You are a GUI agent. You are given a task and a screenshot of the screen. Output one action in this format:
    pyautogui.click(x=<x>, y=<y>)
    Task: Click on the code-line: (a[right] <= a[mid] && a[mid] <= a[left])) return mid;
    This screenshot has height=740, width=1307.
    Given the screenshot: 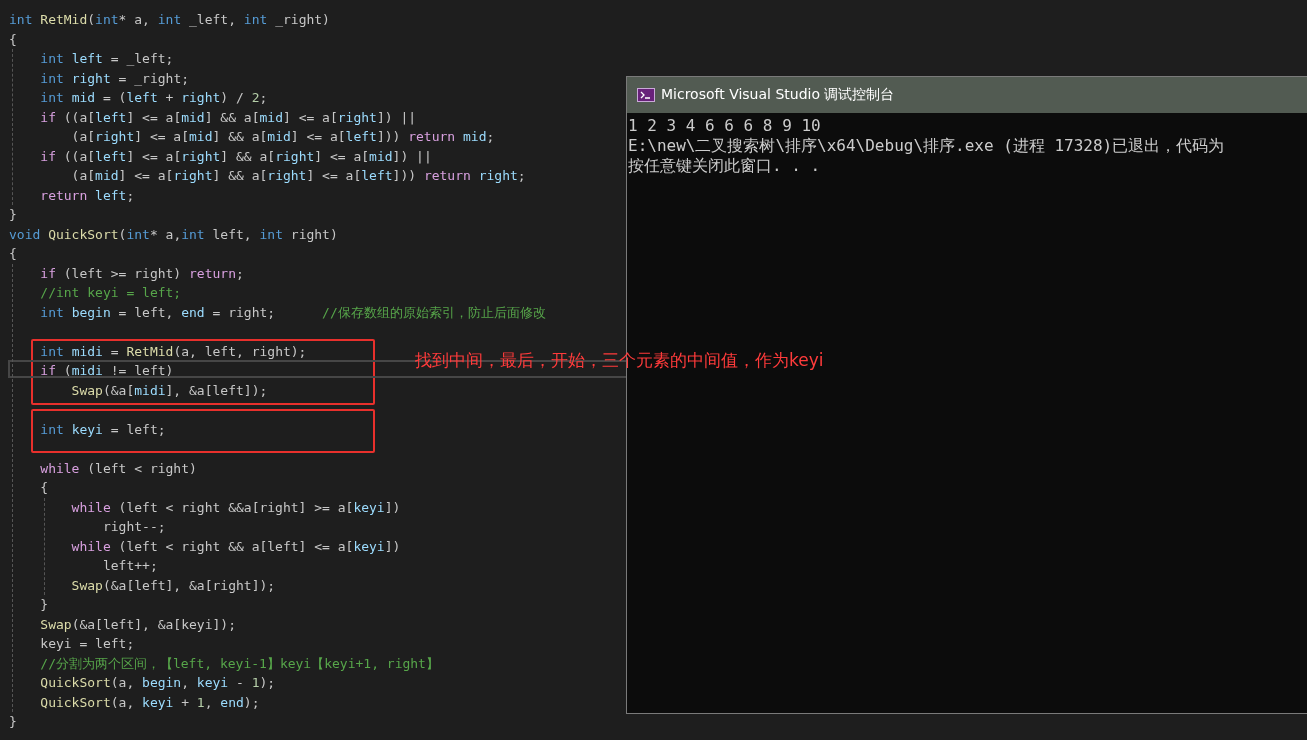 What is the action you would take?
    pyautogui.click(x=282, y=137)
    